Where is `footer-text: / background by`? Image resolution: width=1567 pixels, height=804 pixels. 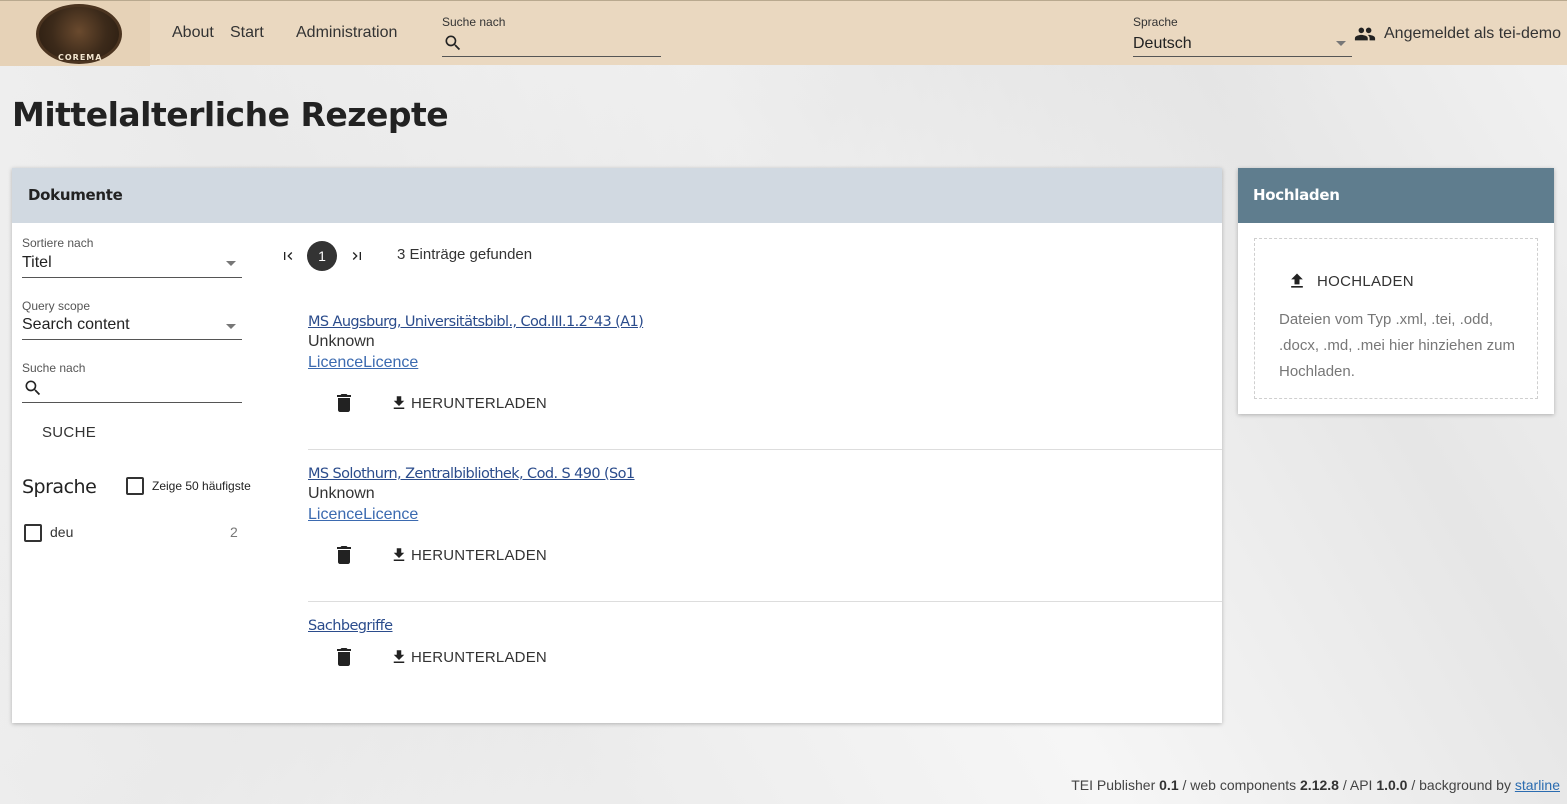 footer-text: / background by is located at coordinates (1461, 785).